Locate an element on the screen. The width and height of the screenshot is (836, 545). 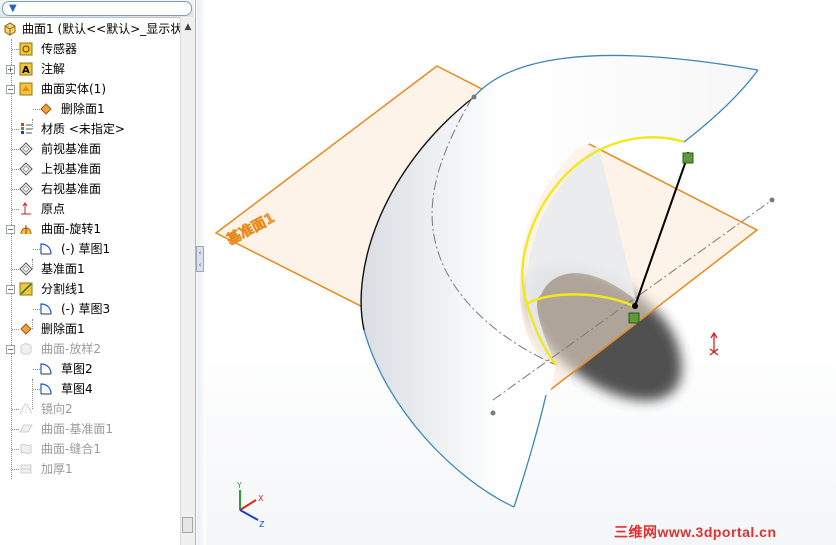
tree-item-label: (-) 草图3 is located at coordinates (86, 309).